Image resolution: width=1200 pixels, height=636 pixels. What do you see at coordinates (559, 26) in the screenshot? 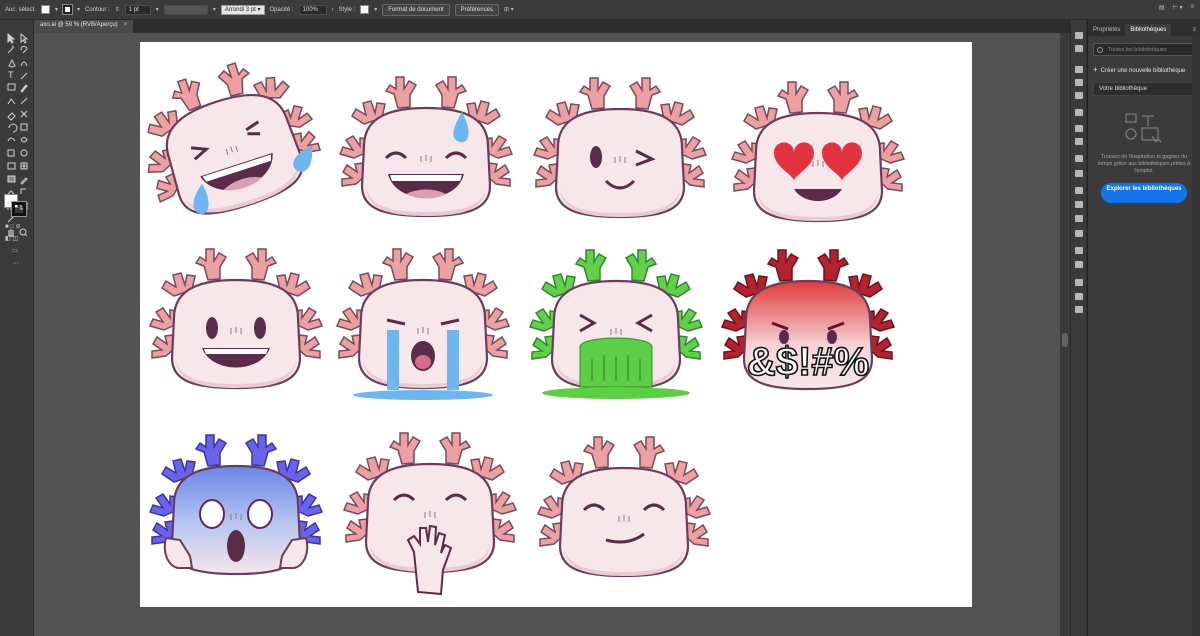
I see `document-tab-bar: axo.ai @ 50 % (RVB/Aperçu) ×` at bounding box center [559, 26].